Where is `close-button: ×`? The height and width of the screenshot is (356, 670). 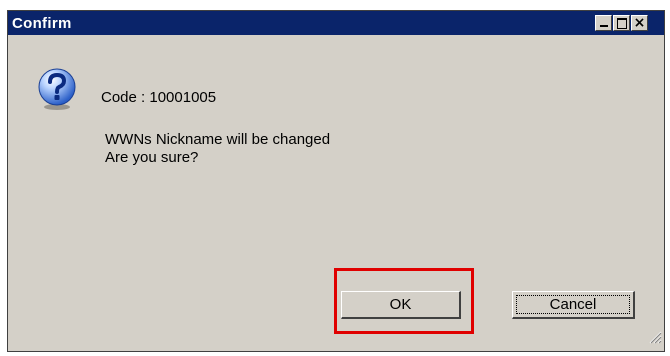
close-button: × is located at coordinates (639, 23).